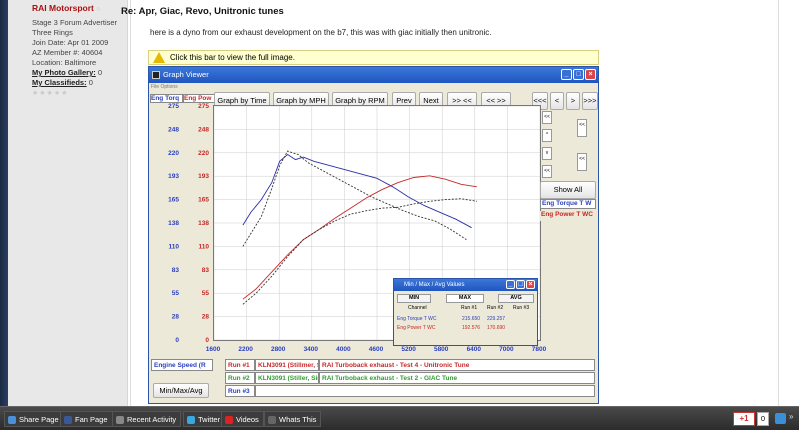 The width and height of the screenshot is (799, 430). I want to click on y-tick-left: 0, so click(177, 340).